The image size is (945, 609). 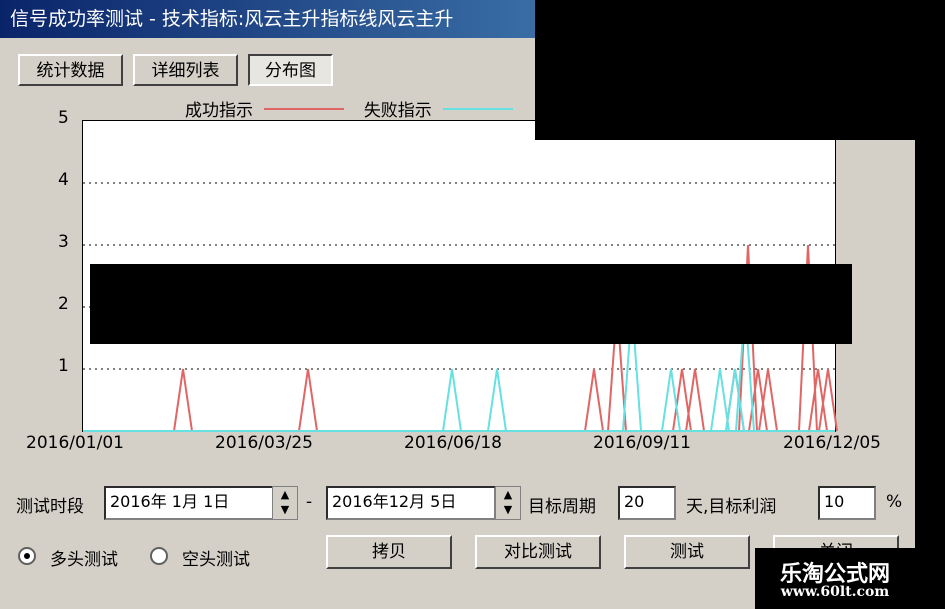 I want to click on copy-button: 拷贝, so click(x=389, y=552).